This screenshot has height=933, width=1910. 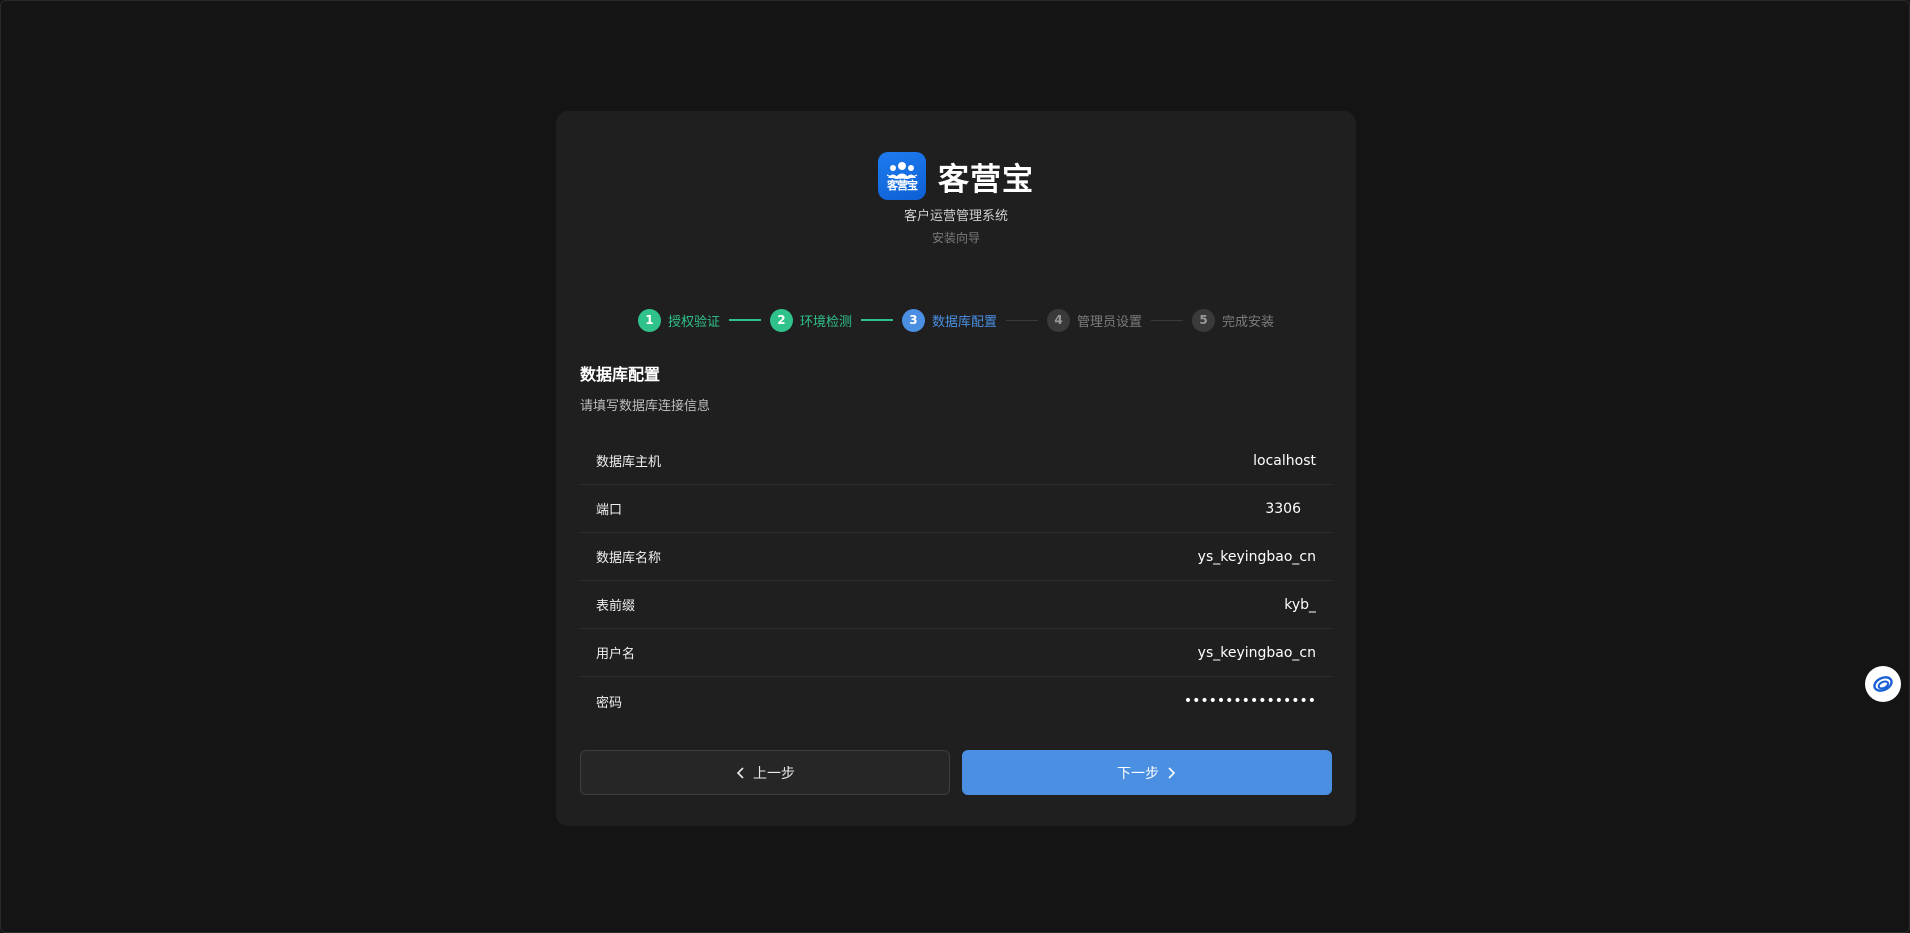 What do you see at coordinates (902, 185) in the screenshot?
I see `logo-text: 客营宝` at bounding box center [902, 185].